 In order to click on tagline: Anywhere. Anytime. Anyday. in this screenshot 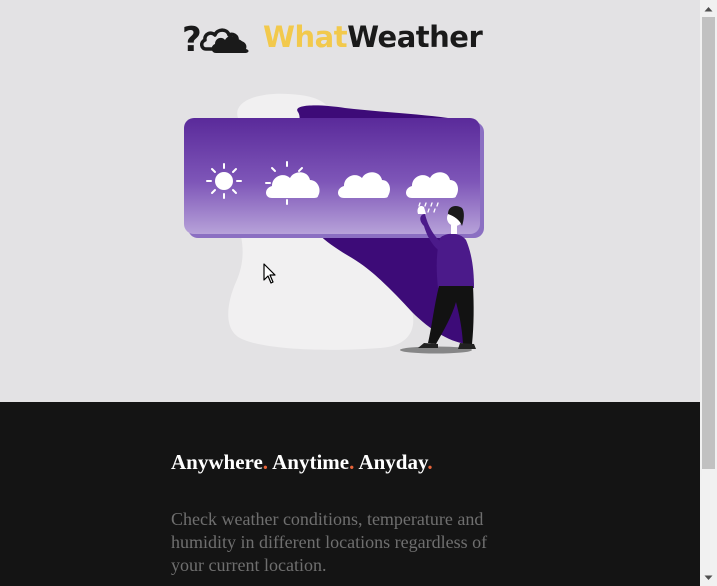, I will do `click(302, 462)`.